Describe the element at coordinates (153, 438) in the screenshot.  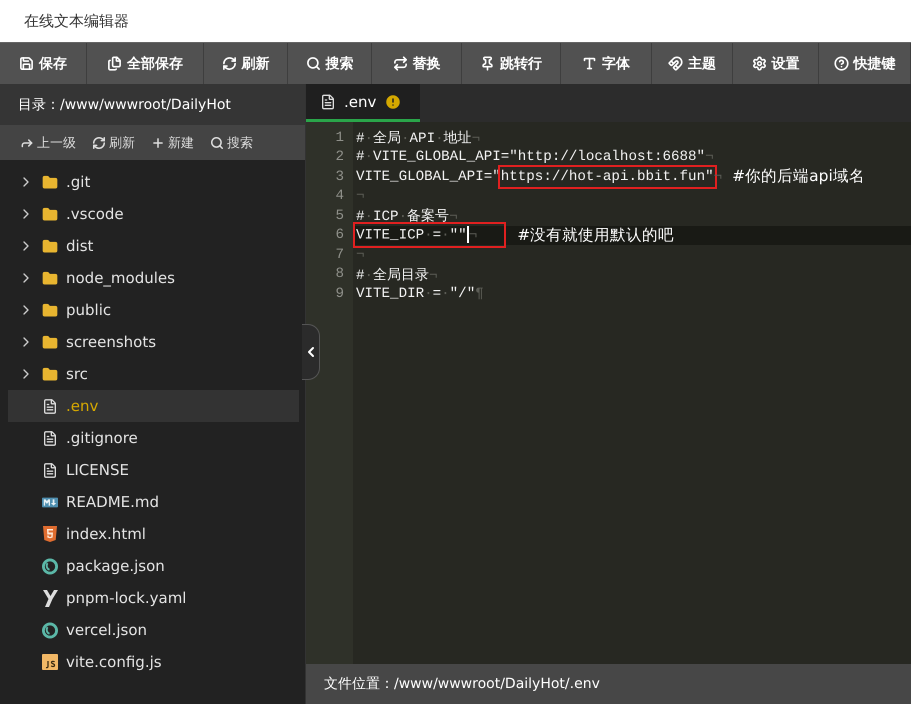
I see `file-tree-item: .gitignore` at that location.